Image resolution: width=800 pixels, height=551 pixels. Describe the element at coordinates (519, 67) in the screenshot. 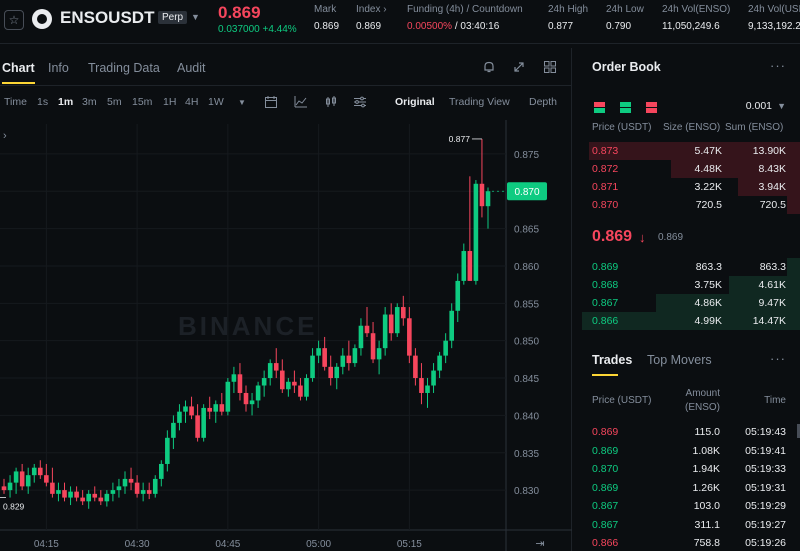

I see `expand-icon` at that location.